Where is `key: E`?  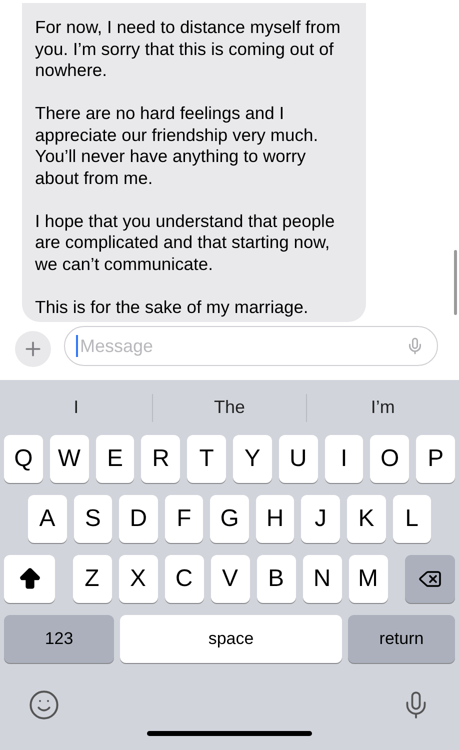 key: E is located at coordinates (115, 459).